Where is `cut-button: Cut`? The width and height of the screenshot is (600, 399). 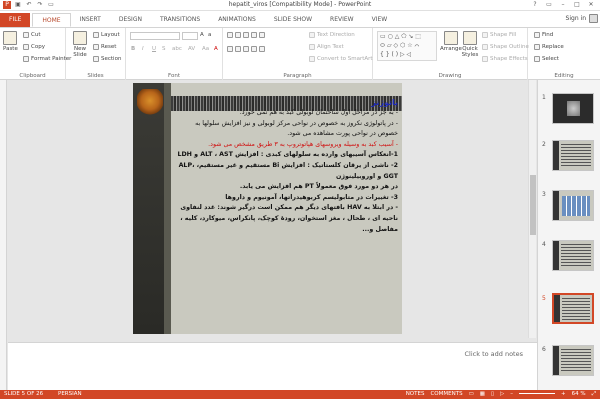 cut-button: Cut is located at coordinates (31, 35).